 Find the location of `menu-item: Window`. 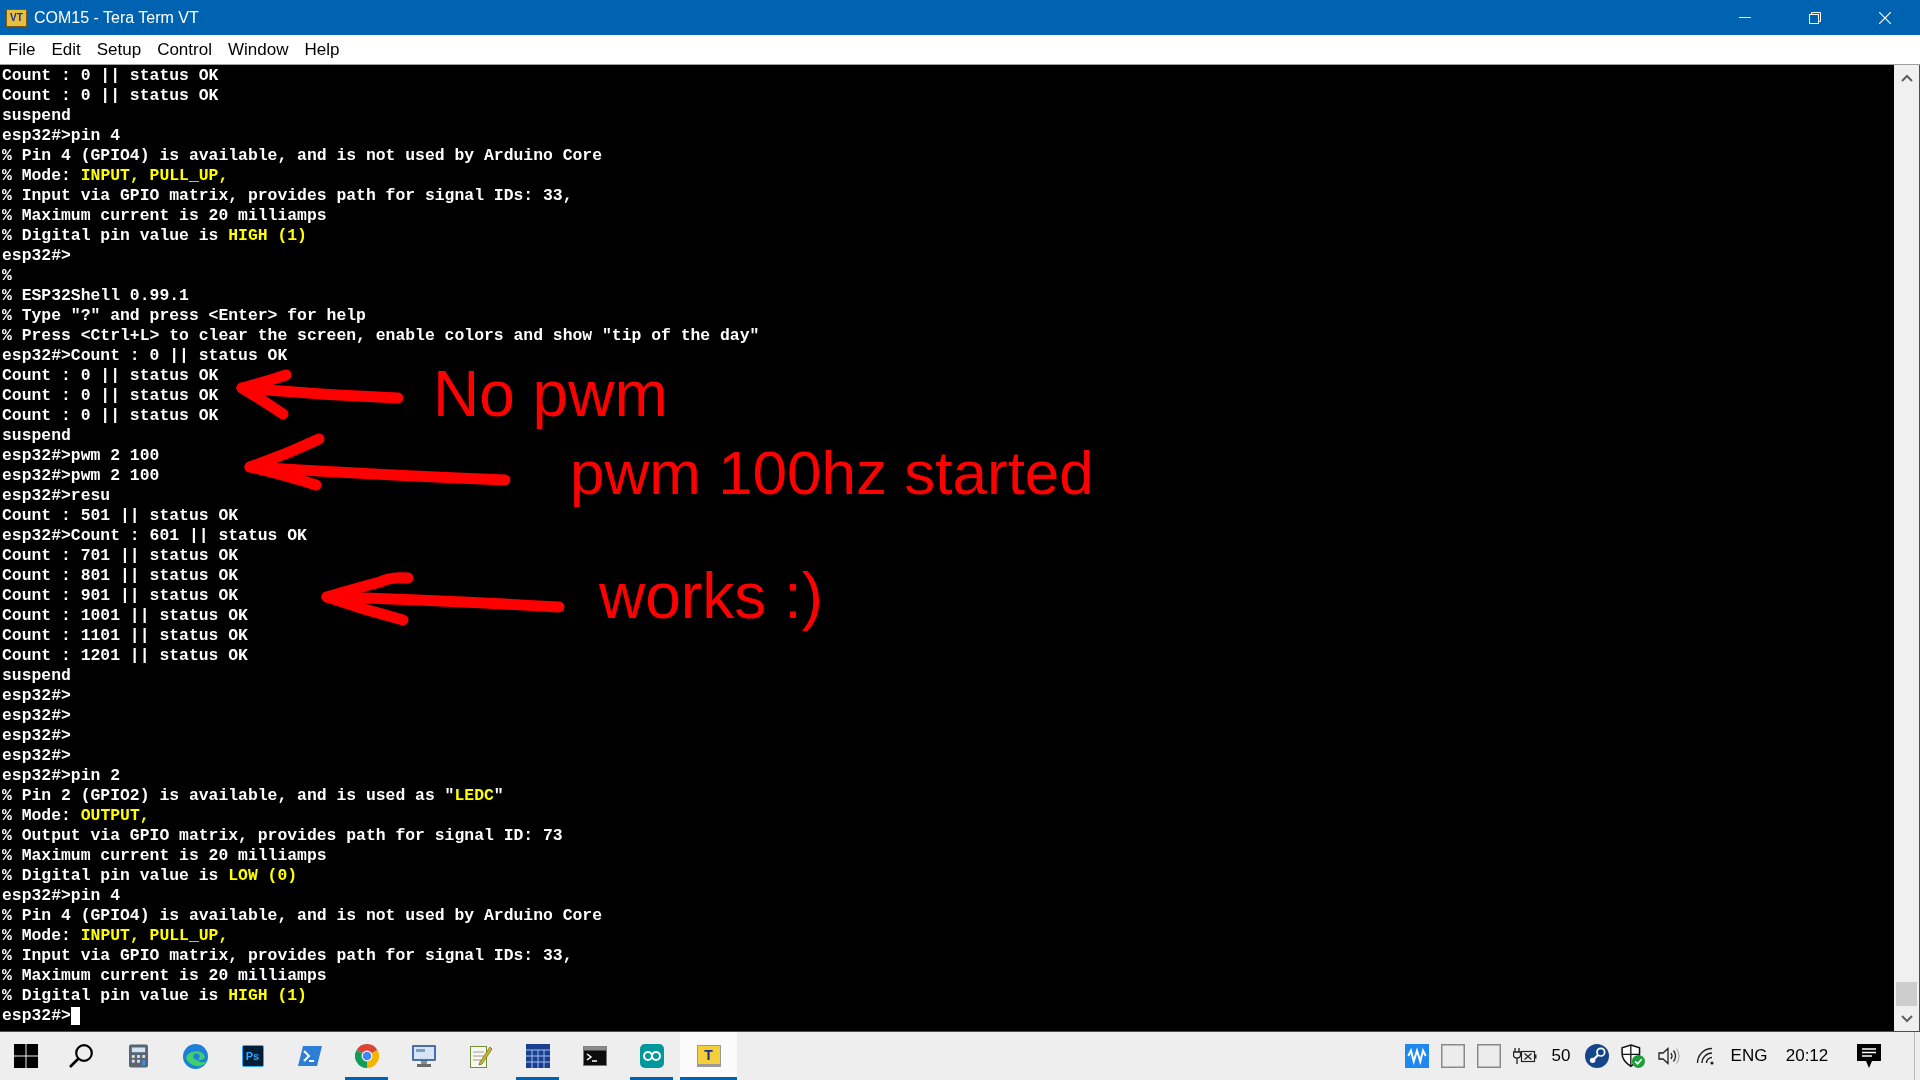

menu-item: Window is located at coordinates (258, 49).